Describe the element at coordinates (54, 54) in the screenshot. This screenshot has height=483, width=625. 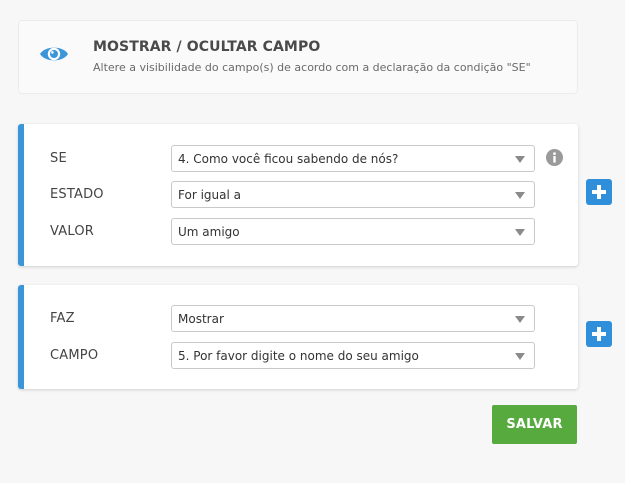
I see `eye-icon` at that location.